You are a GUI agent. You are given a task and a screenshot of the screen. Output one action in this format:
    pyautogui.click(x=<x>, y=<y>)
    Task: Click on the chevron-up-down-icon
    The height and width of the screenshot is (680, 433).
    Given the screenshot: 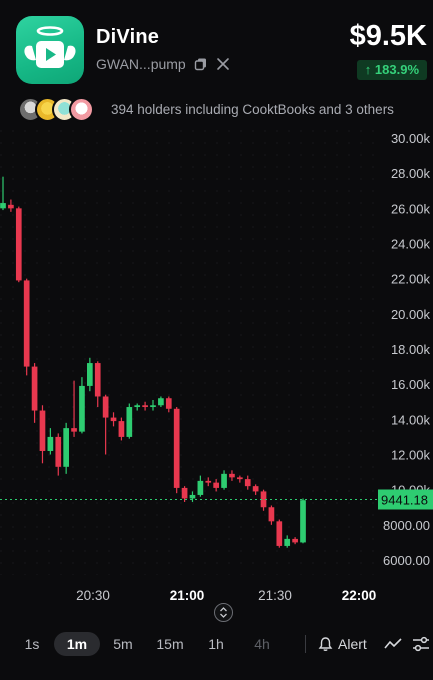 What is the action you would take?
    pyautogui.click(x=223, y=612)
    